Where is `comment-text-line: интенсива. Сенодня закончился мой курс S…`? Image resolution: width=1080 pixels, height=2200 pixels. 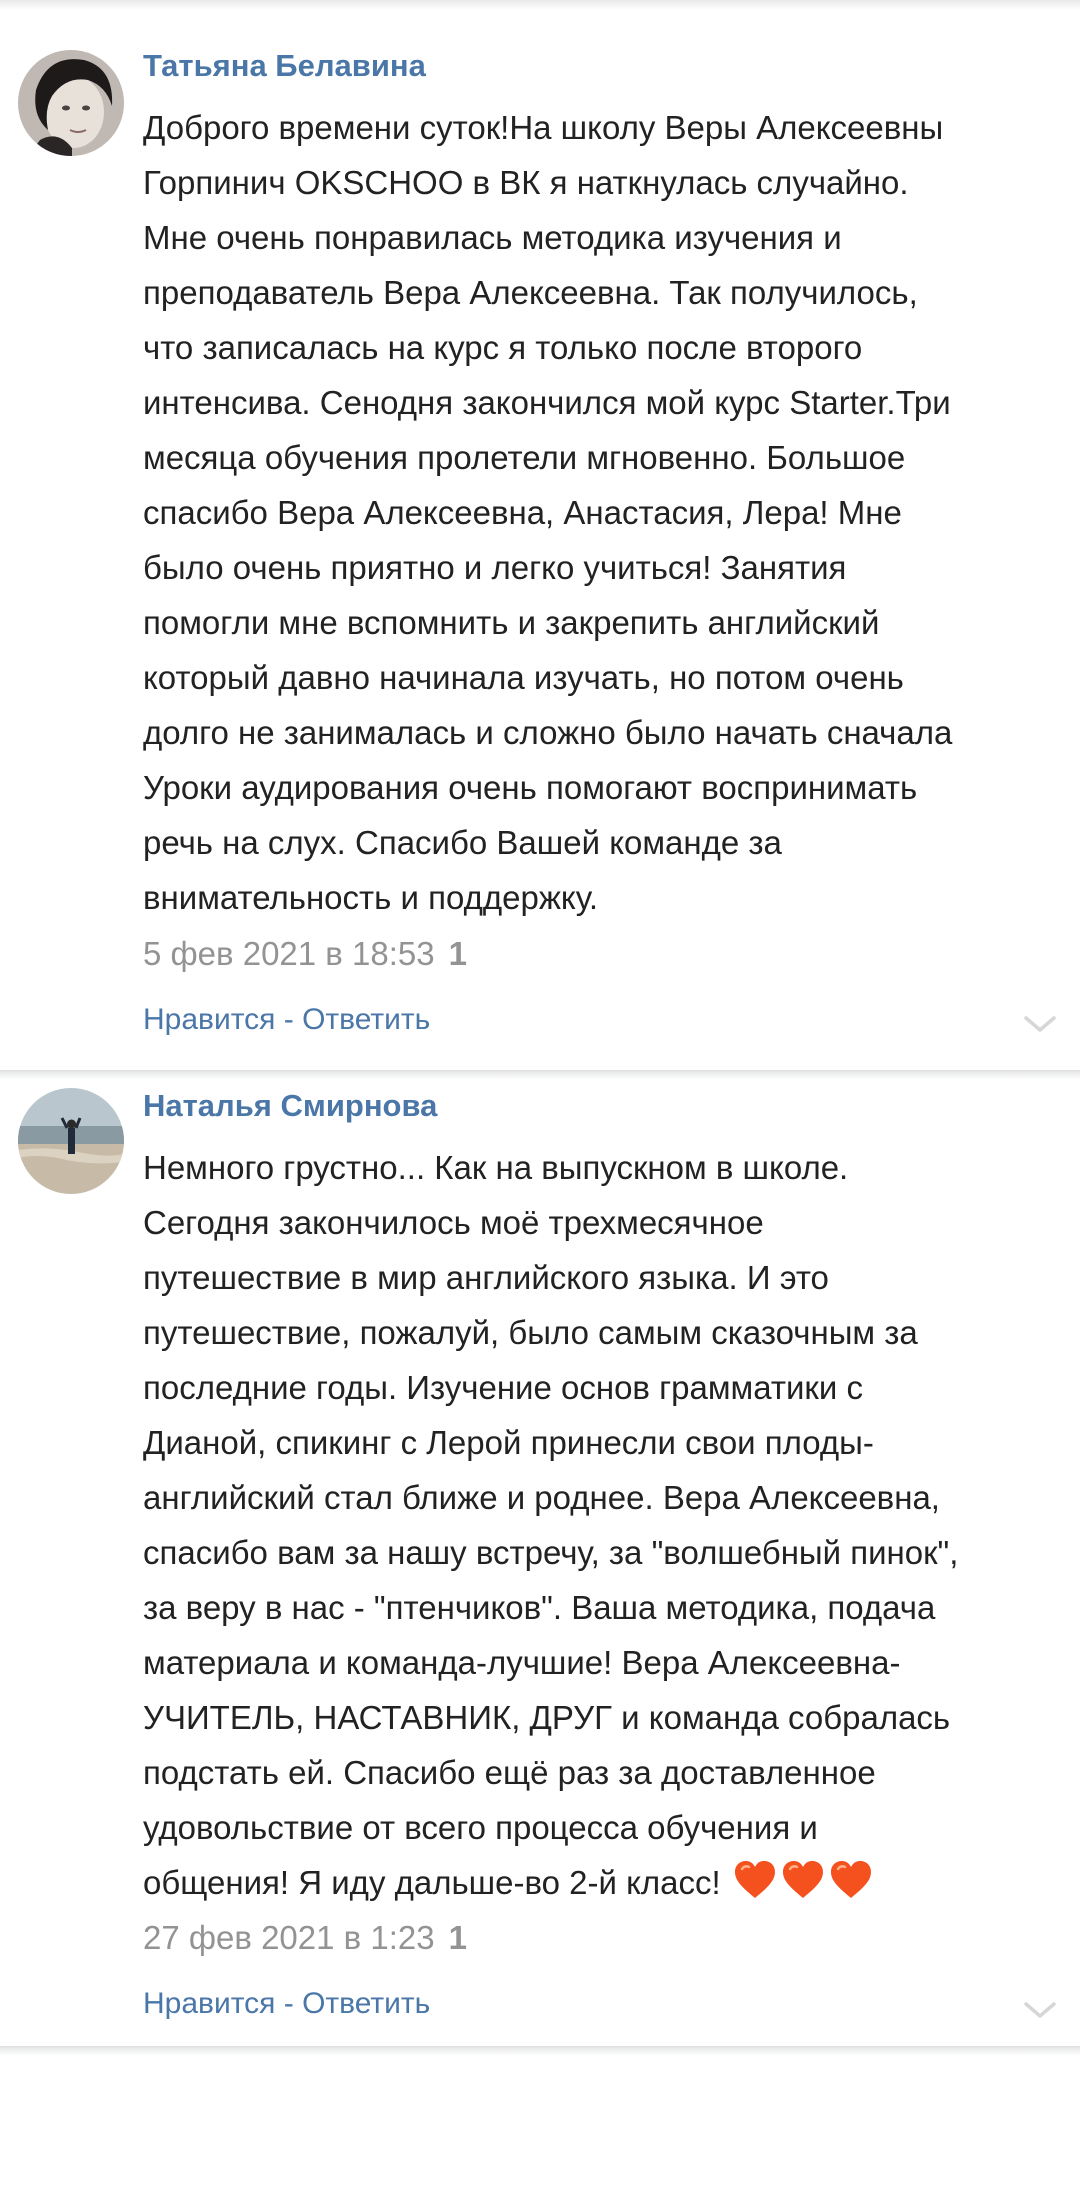
comment-text-line: интенсива. Сенодня закончился мой курс S… is located at coordinates (547, 402).